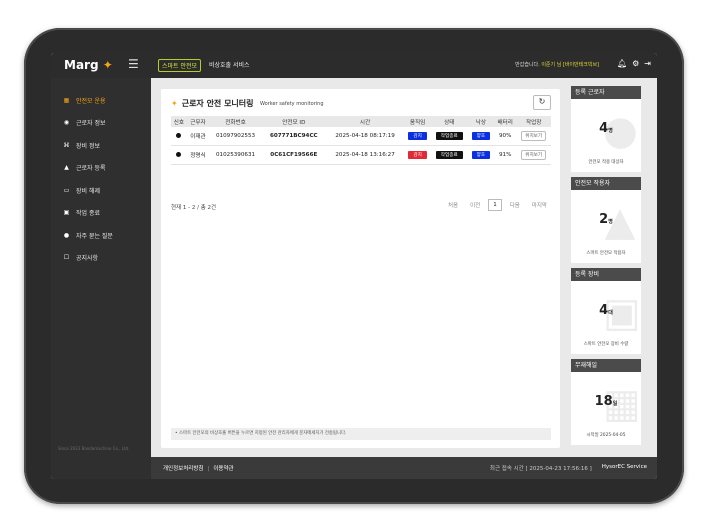 Image resolution: width=705 pixels, height=528 pixels. I want to click on column-header: 근무자, so click(198, 121).